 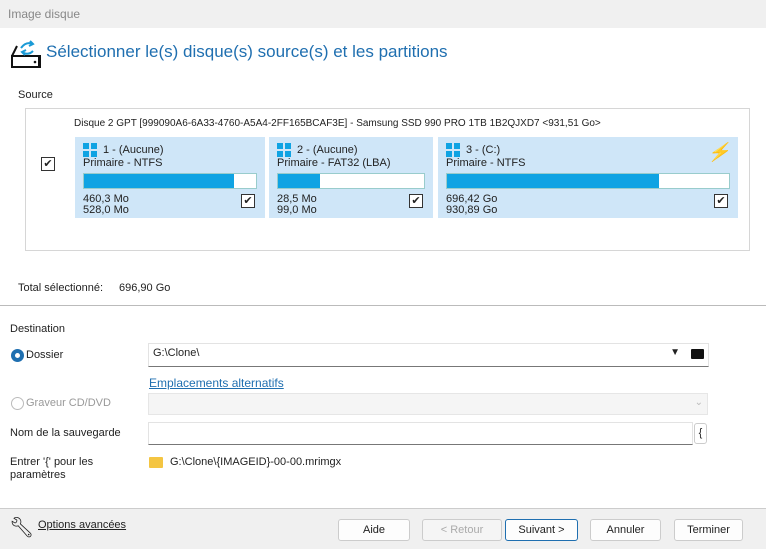 What do you see at coordinates (17, 403) in the screenshot?
I see `cd-dvd-radio` at bounding box center [17, 403].